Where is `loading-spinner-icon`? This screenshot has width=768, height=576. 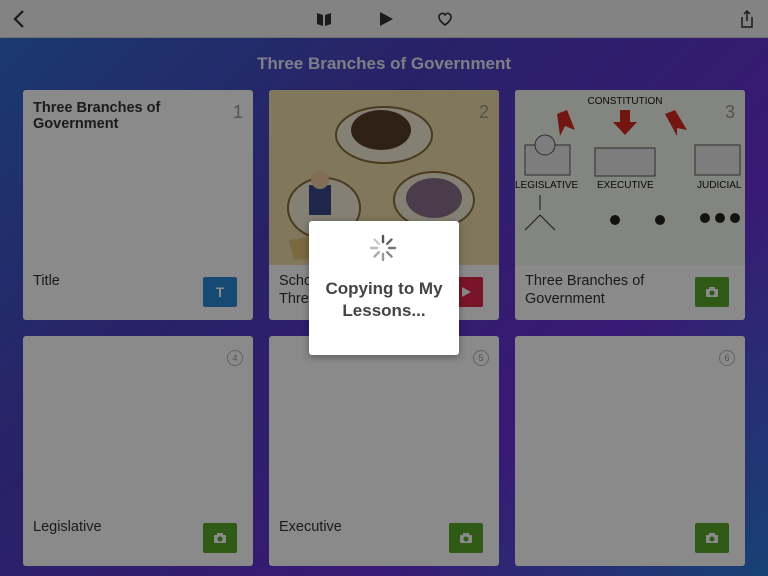
loading-spinner-icon is located at coordinates (383, 248).